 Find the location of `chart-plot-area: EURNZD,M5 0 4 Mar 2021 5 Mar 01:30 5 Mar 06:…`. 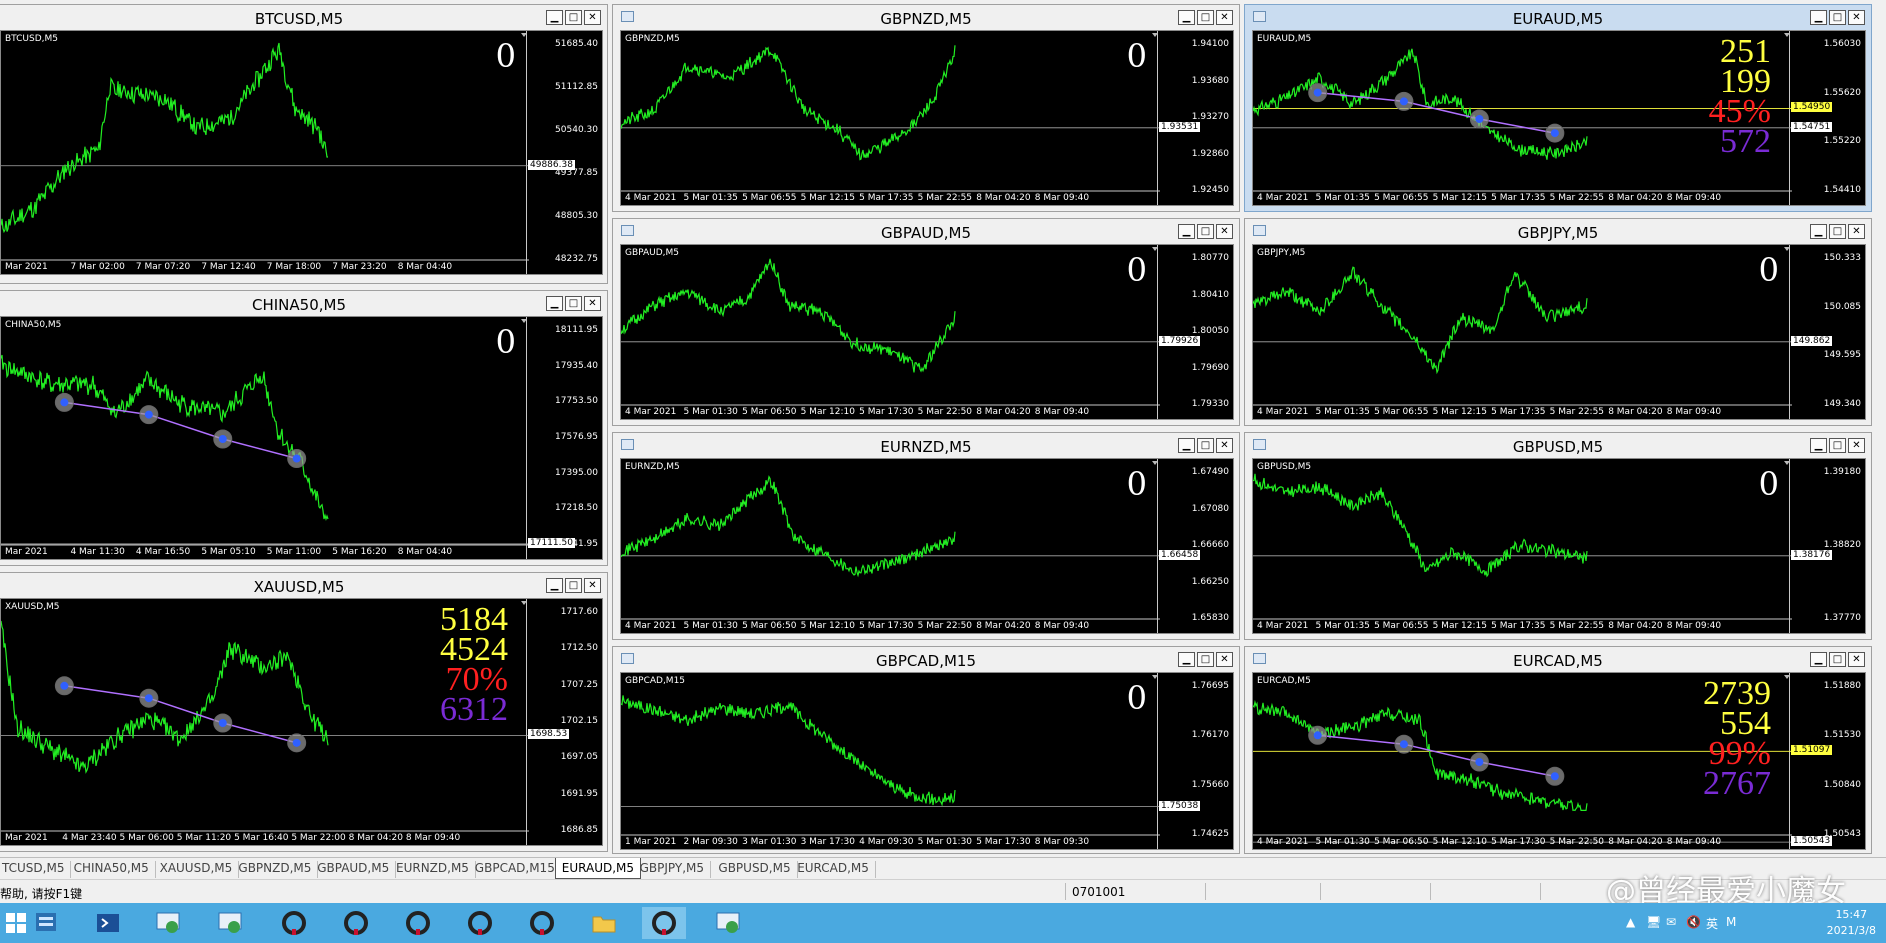

chart-plot-area: EURNZD,M5 0 4 Mar 2021 5 Mar 01:30 5 Mar 06:… is located at coordinates (890, 546).